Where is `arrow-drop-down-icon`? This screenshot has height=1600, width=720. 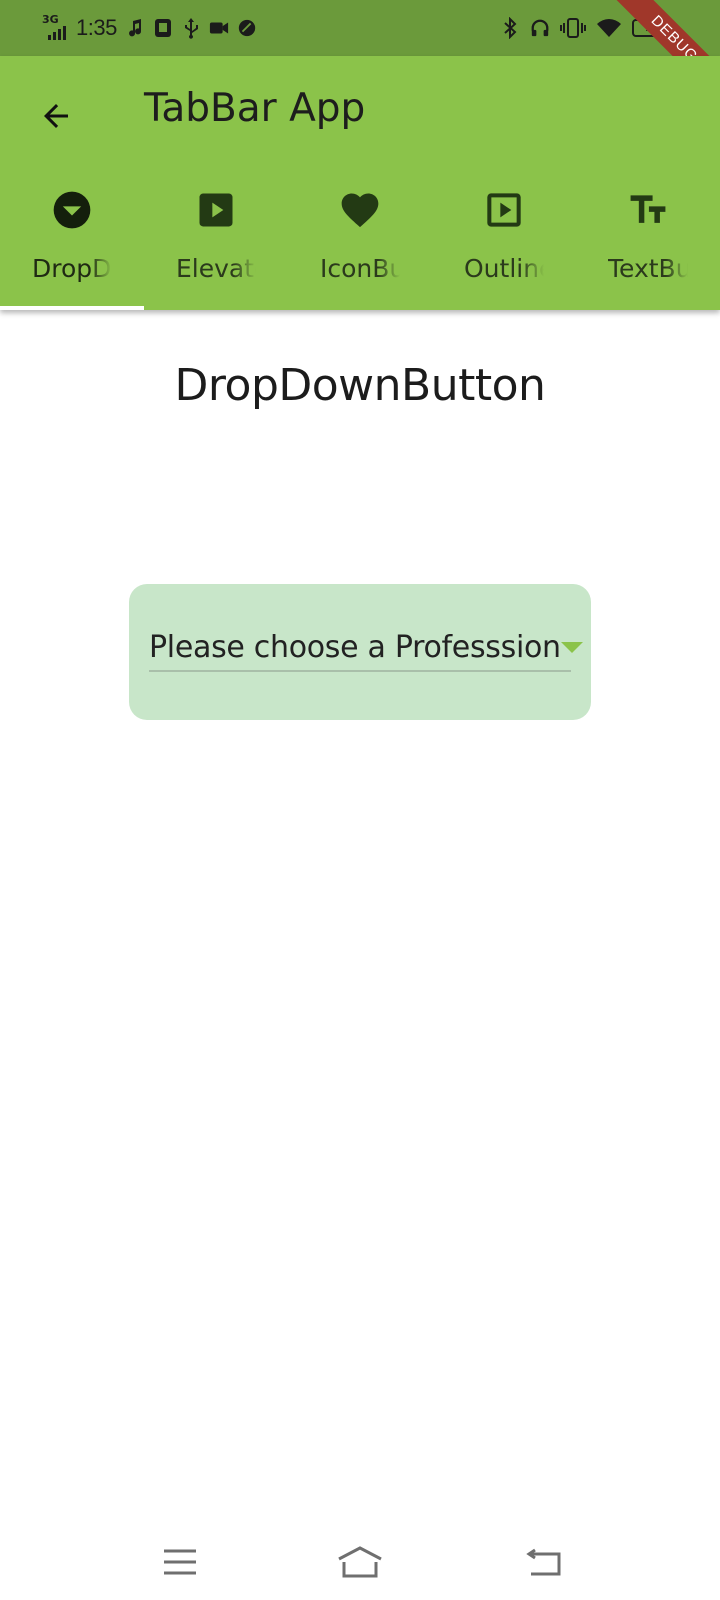
arrow-drop-down-icon is located at coordinates (571, 647).